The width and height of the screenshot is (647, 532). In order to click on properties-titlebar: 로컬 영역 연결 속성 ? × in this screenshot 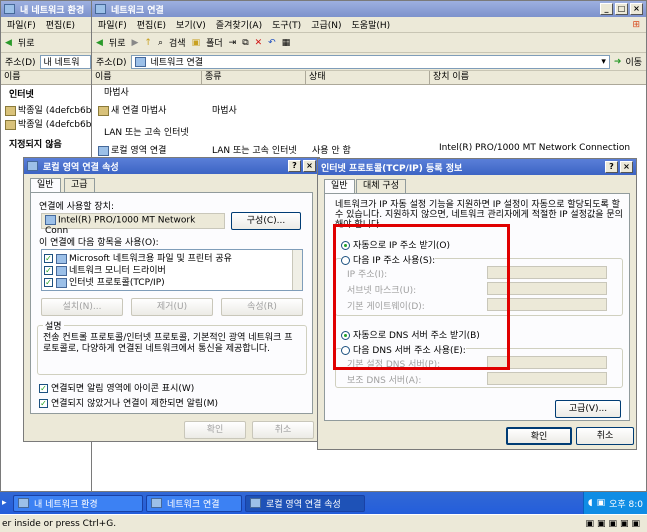, I will do `click(171, 166)`.